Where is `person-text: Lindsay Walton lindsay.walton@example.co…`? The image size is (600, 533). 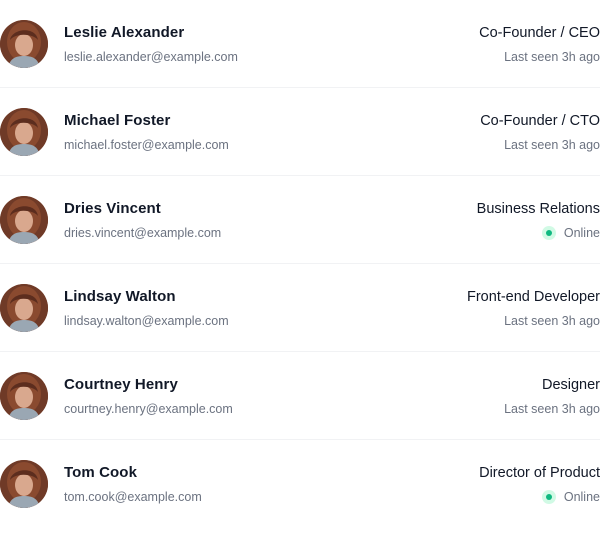
person-text: Lindsay Walton lindsay.walton@example.co… is located at coordinates (146, 308).